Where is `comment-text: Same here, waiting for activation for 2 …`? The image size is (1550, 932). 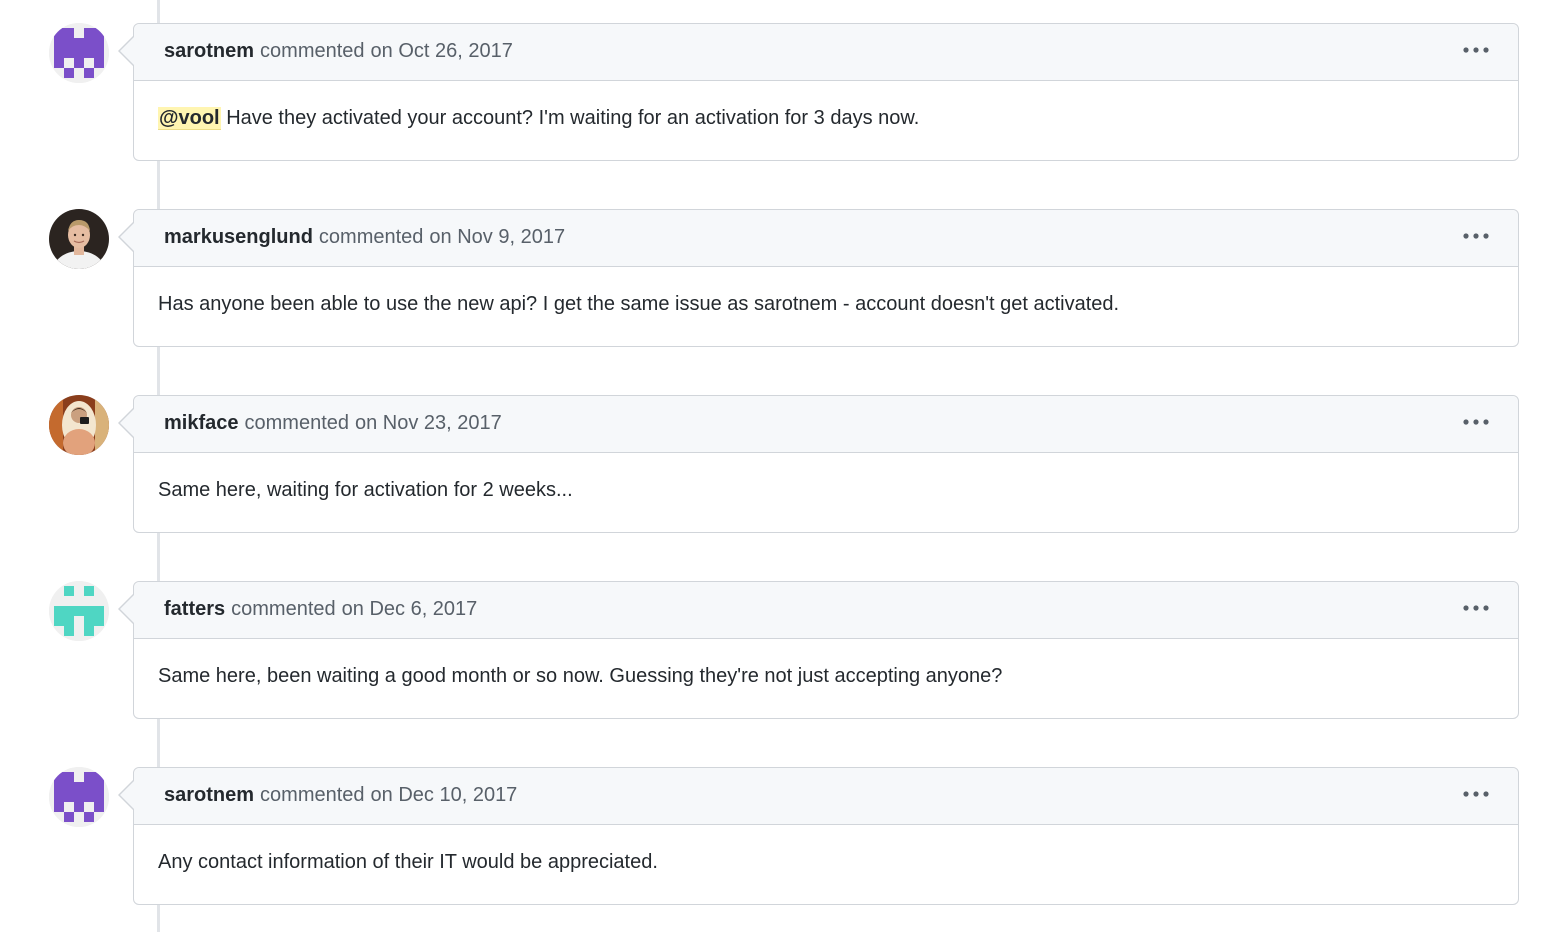 comment-text: Same here, waiting for activation for 2 … is located at coordinates (365, 490).